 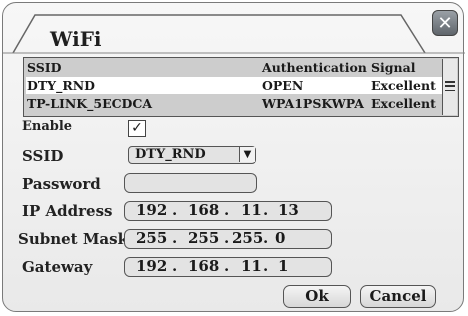 I want to click on close-button: ✕, so click(x=445, y=23).